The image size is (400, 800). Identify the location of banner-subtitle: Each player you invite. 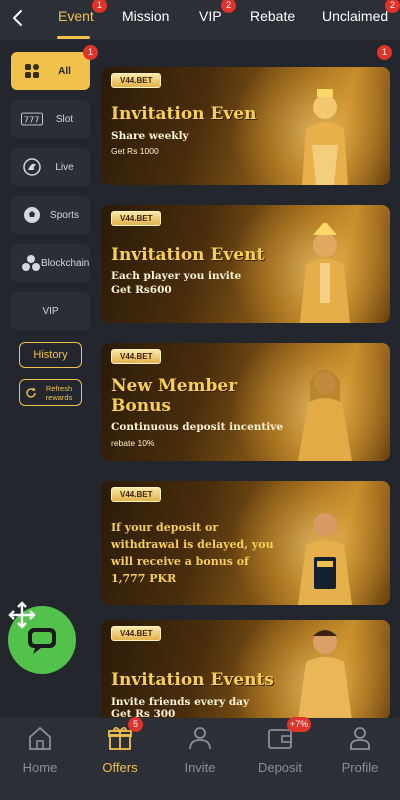
(176, 276).